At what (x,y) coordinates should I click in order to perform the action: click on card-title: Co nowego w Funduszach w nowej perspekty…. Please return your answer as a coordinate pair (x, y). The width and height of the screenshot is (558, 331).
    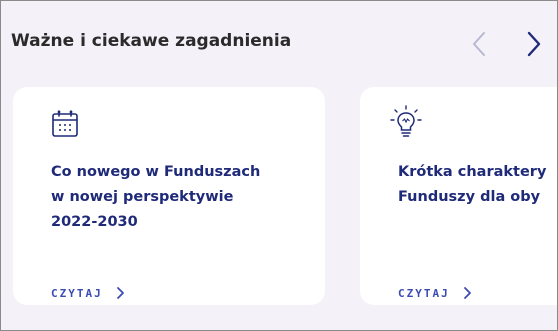
    Looking at the image, I should click on (176, 197).